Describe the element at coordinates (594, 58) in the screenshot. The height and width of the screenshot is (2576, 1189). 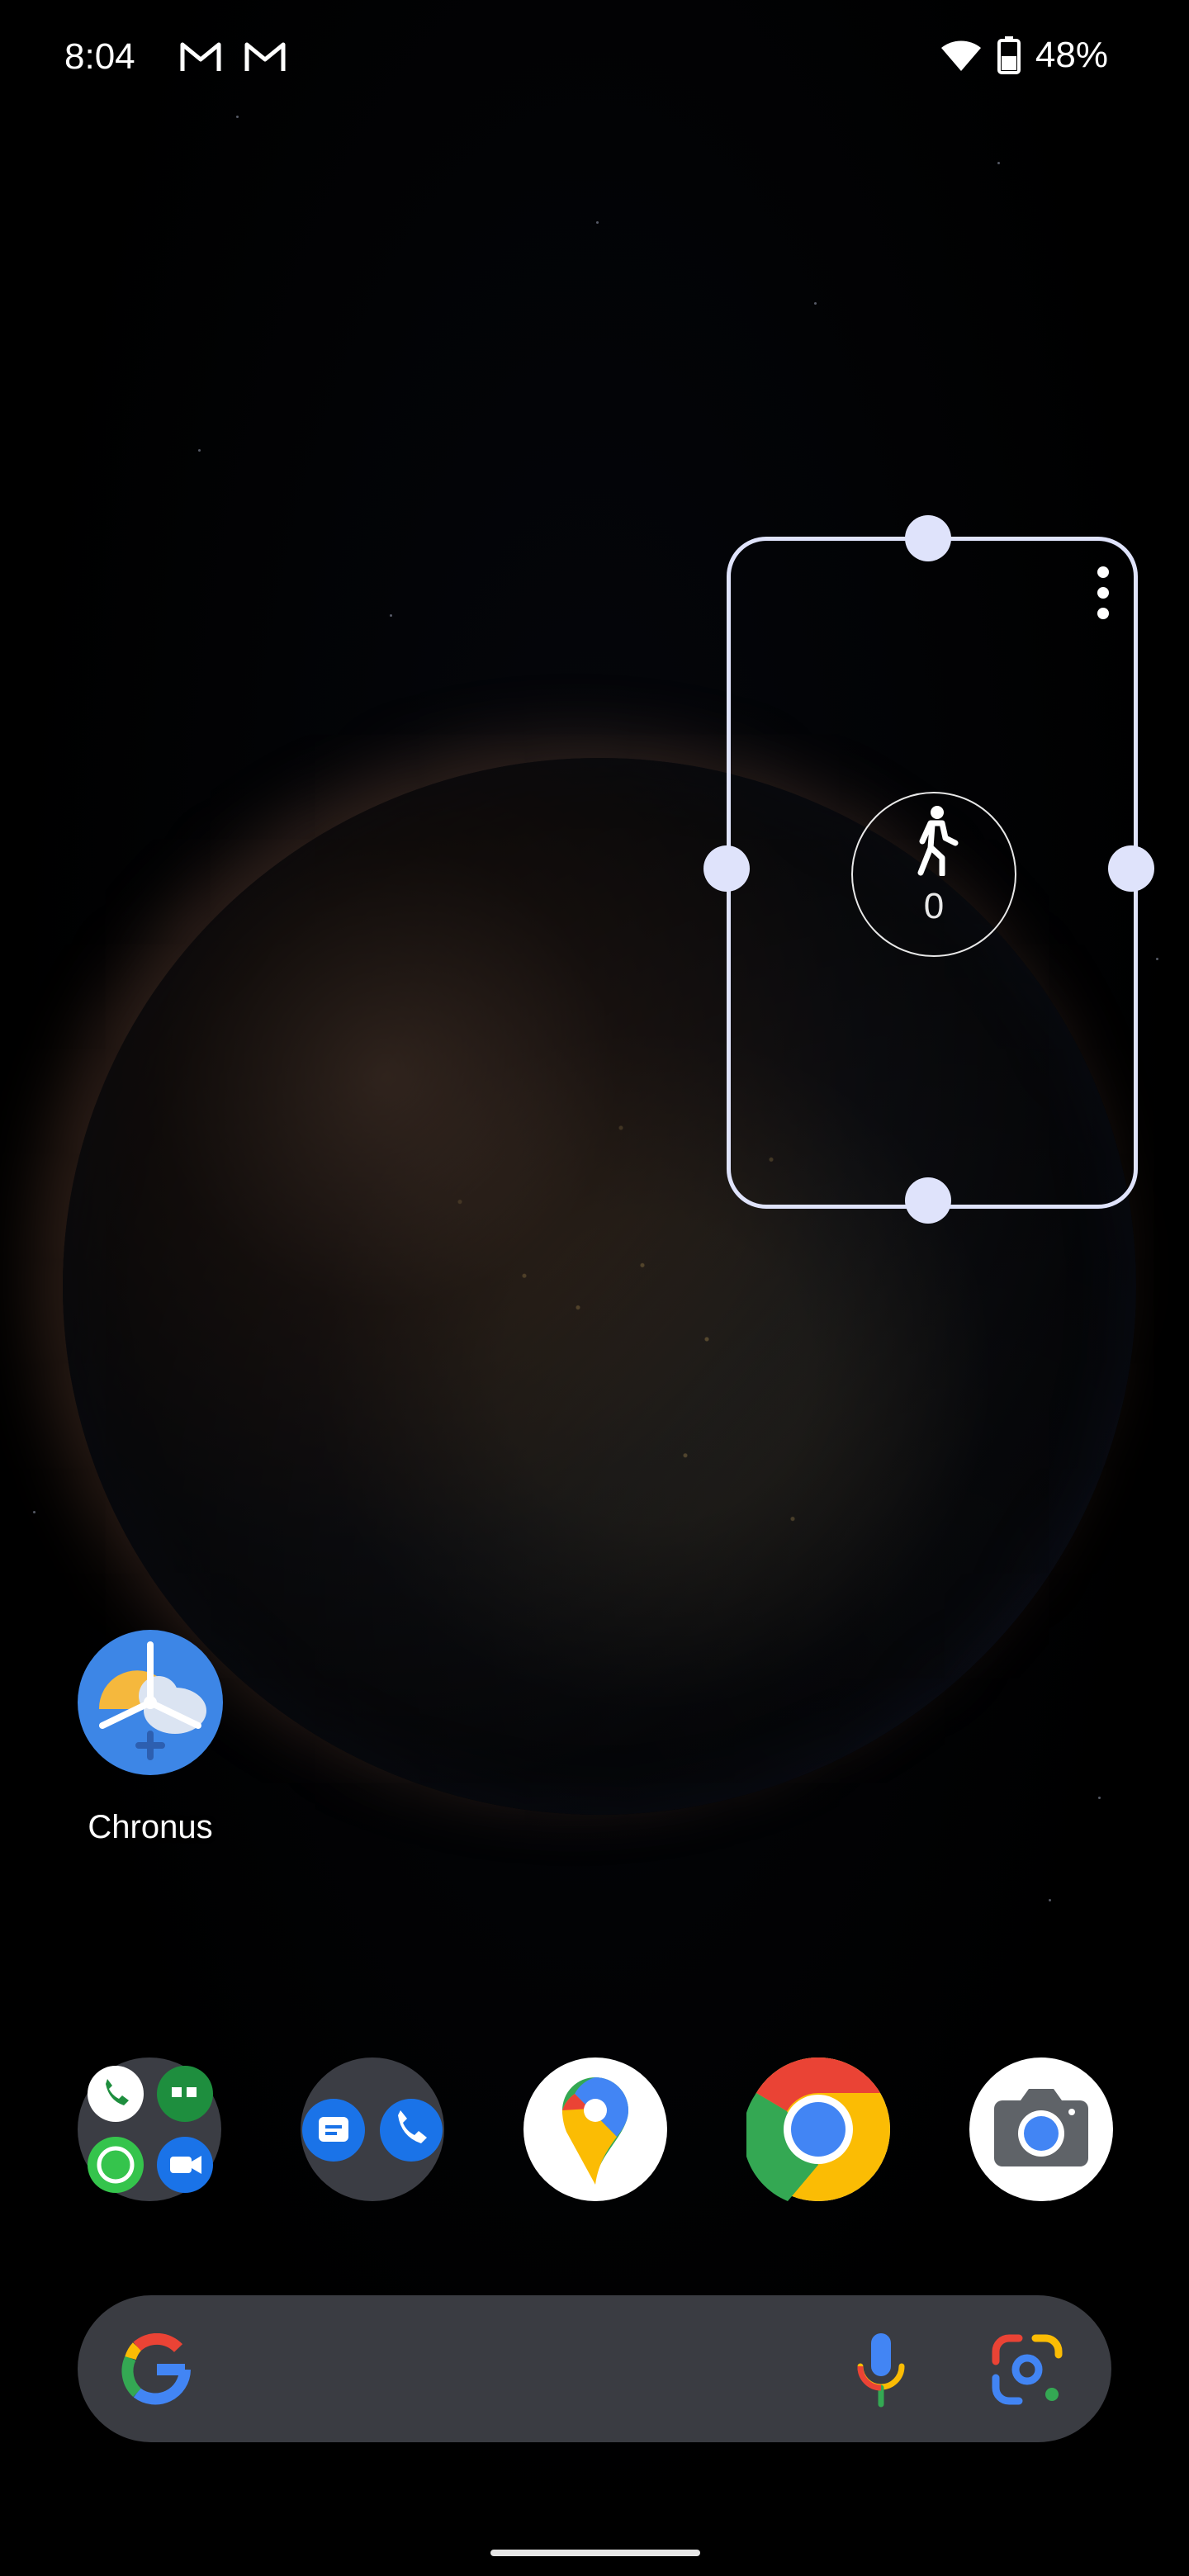
I see `status-bar: 8:04 48%` at that location.